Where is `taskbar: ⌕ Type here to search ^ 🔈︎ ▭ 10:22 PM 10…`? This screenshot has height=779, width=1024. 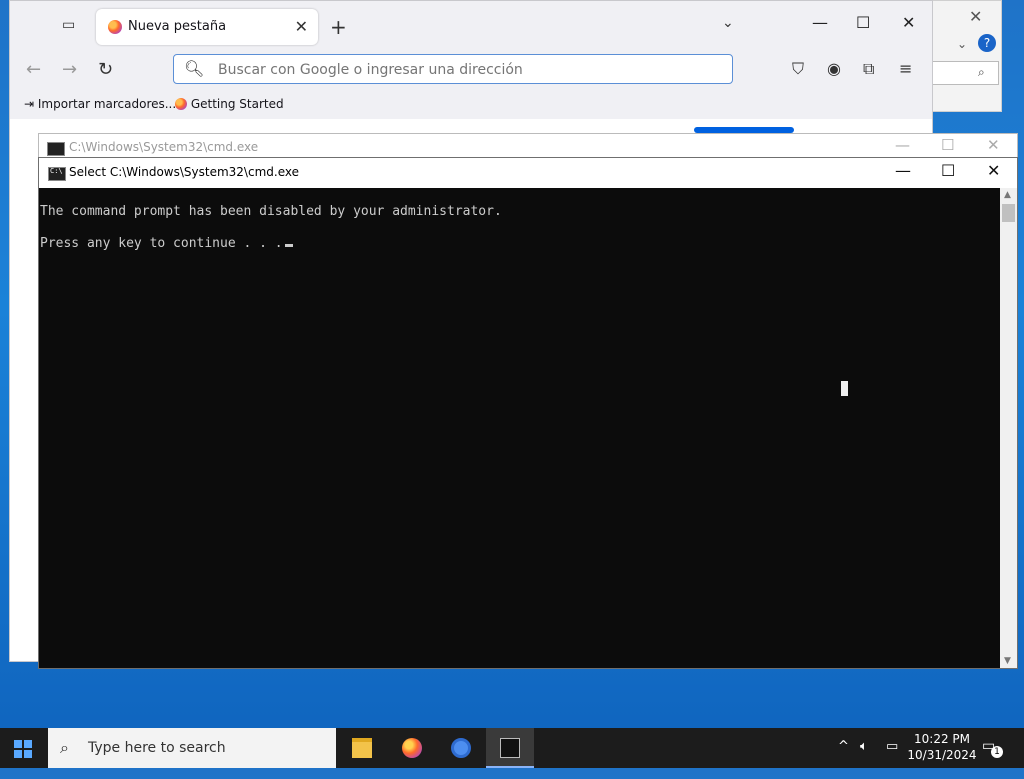 taskbar: ⌕ Type here to search ^ 🔈︎ ▭ 10:22 PM 10… is located at coordinates (512, 748).